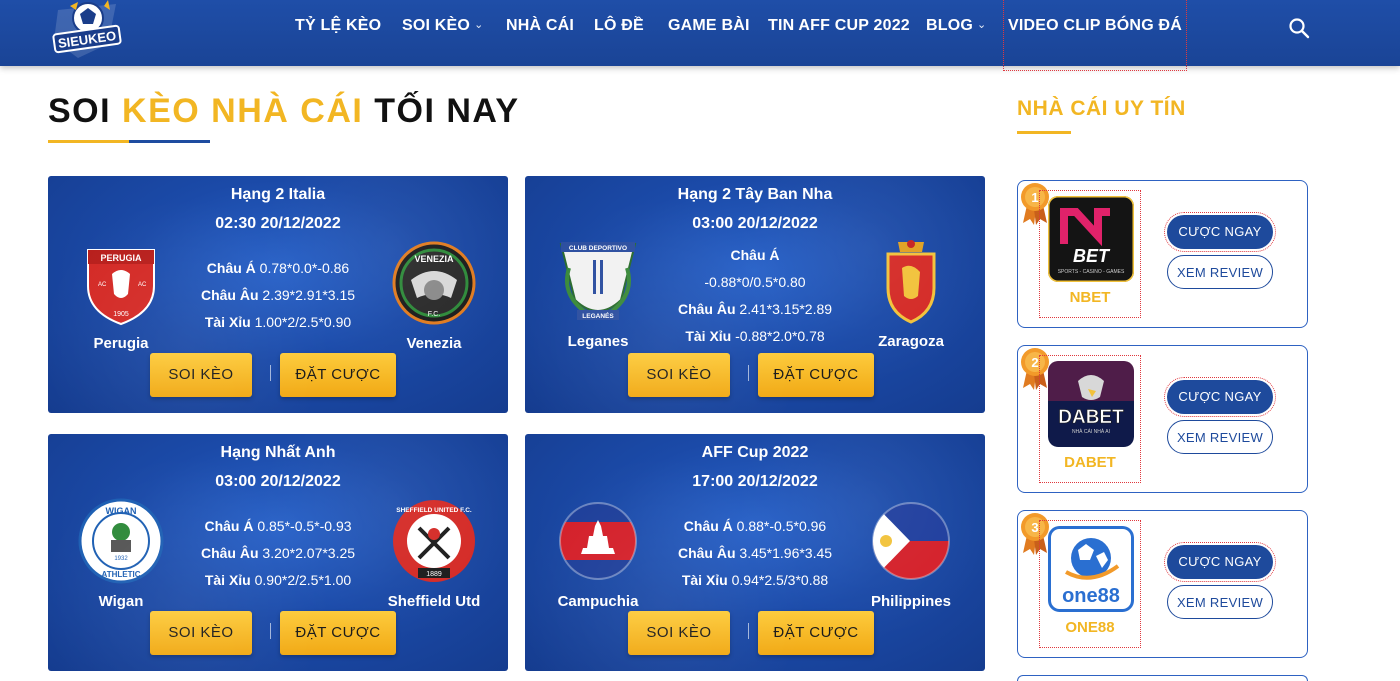  What do you see at coordinates (309, 553) in the screenshot?
I see `odds-value: 3.20*2.07*3.25` at bounding box center [309, 553].